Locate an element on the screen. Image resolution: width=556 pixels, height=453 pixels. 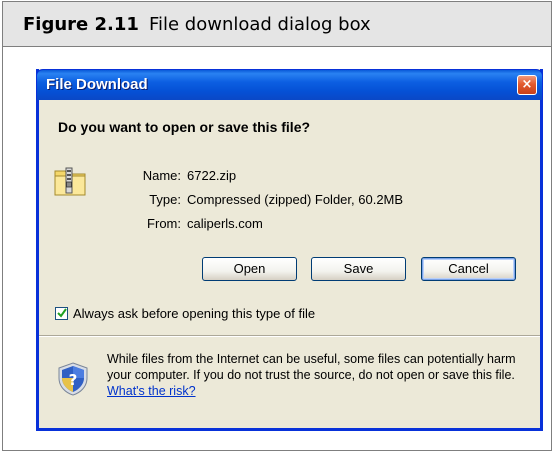
name-label: Name: is located at coordinates (161, 175).